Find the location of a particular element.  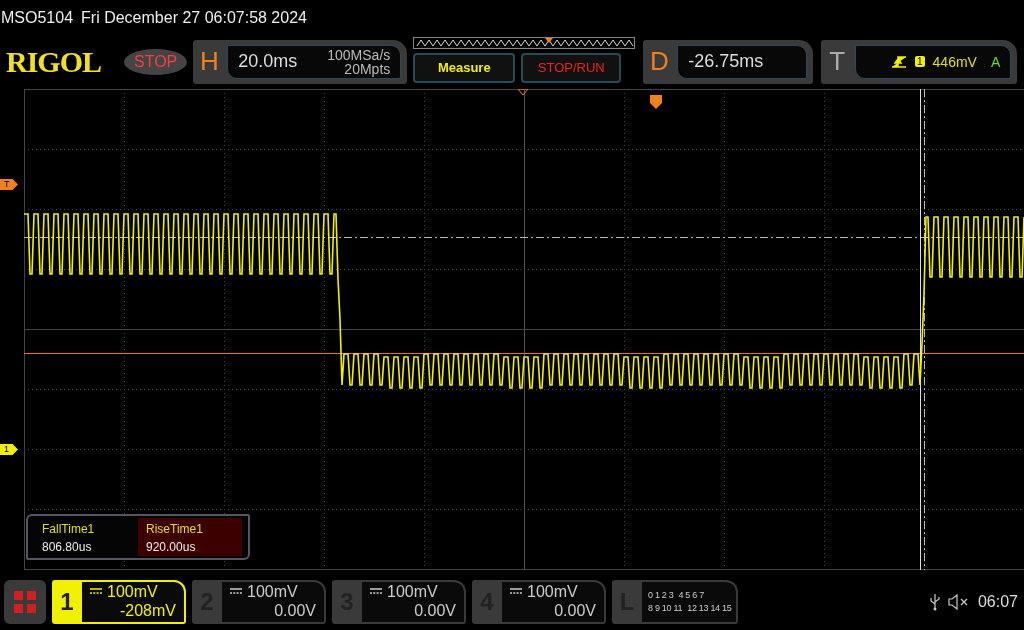

trigger-level-marker: T is located at coordinates (9, 184).